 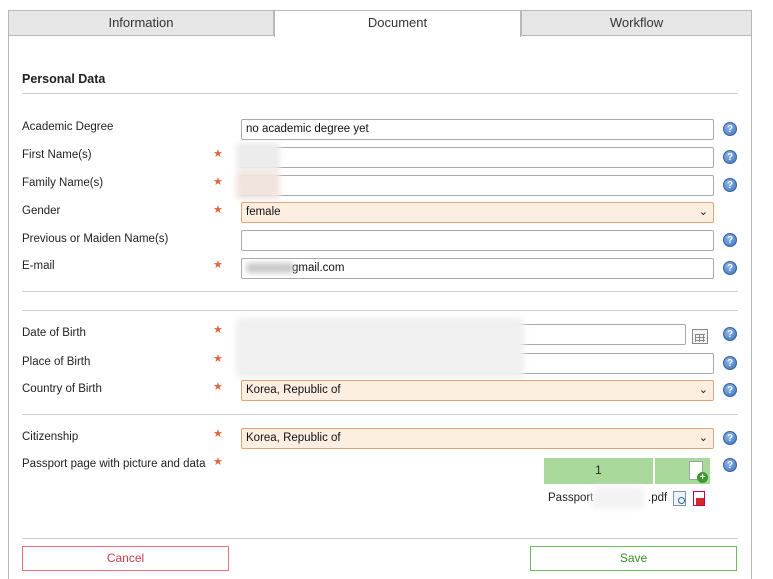 I want to click on redacted-email, so click(x=270, y=268).